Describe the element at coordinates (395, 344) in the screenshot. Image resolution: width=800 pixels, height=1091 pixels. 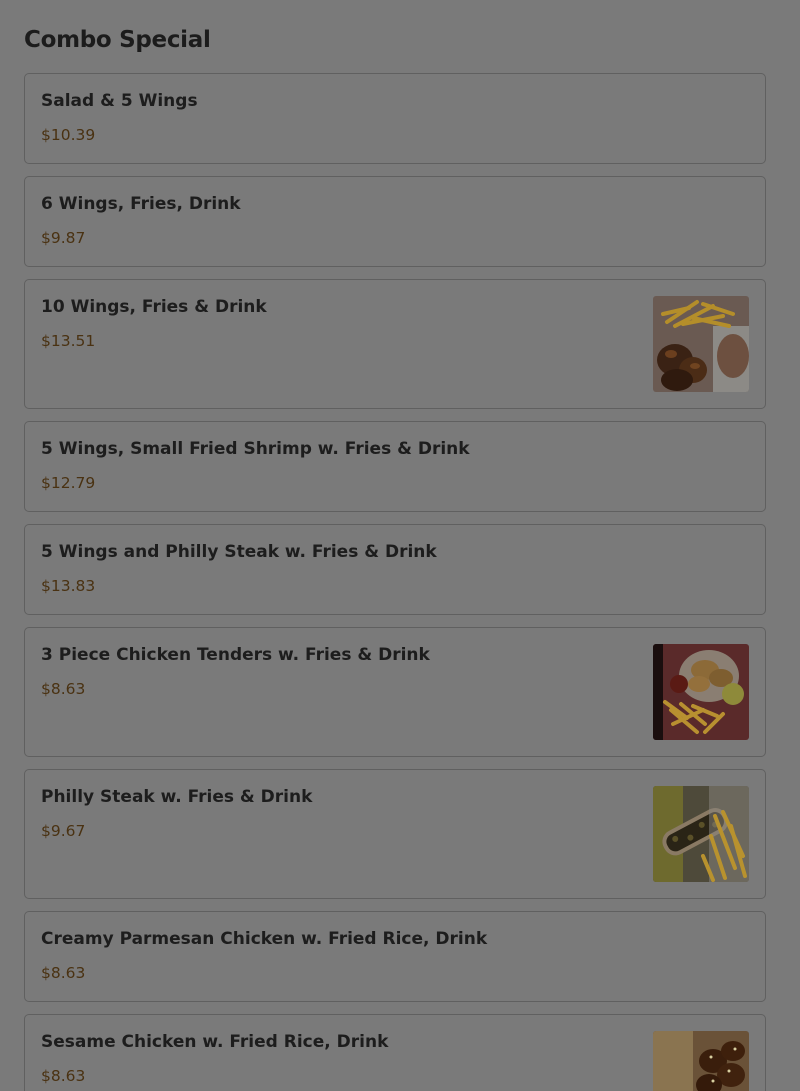
I see `menu-item-card: 10 Wings, Fries & Drink $13.51` at that location.